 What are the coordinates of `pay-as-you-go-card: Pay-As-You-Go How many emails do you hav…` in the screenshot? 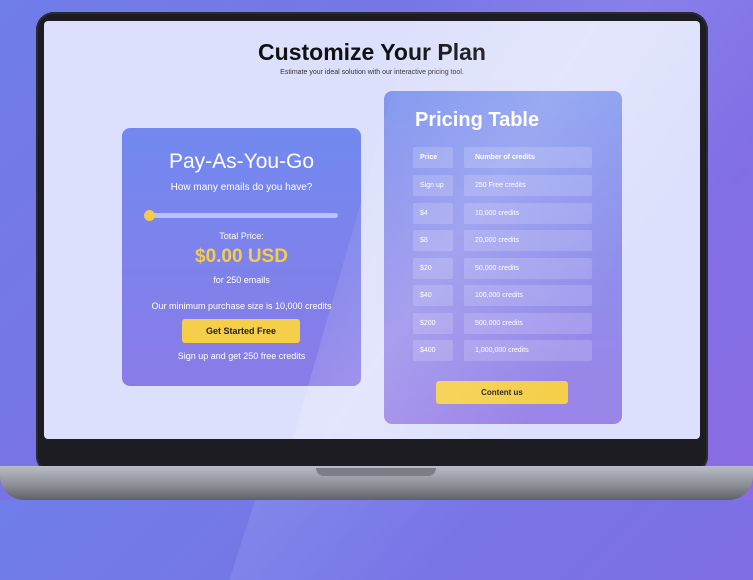 It's located at (241, 257).